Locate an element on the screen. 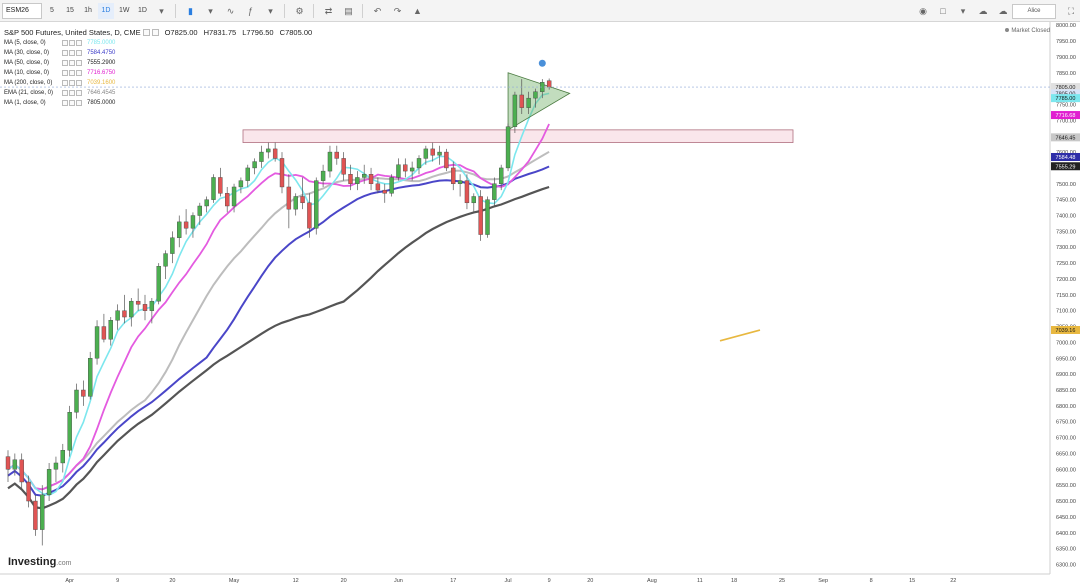 The height and width of the screenshot is (587, 1080). indicator-label: MA (1, close, 0) is located at coordinates (25, 103).